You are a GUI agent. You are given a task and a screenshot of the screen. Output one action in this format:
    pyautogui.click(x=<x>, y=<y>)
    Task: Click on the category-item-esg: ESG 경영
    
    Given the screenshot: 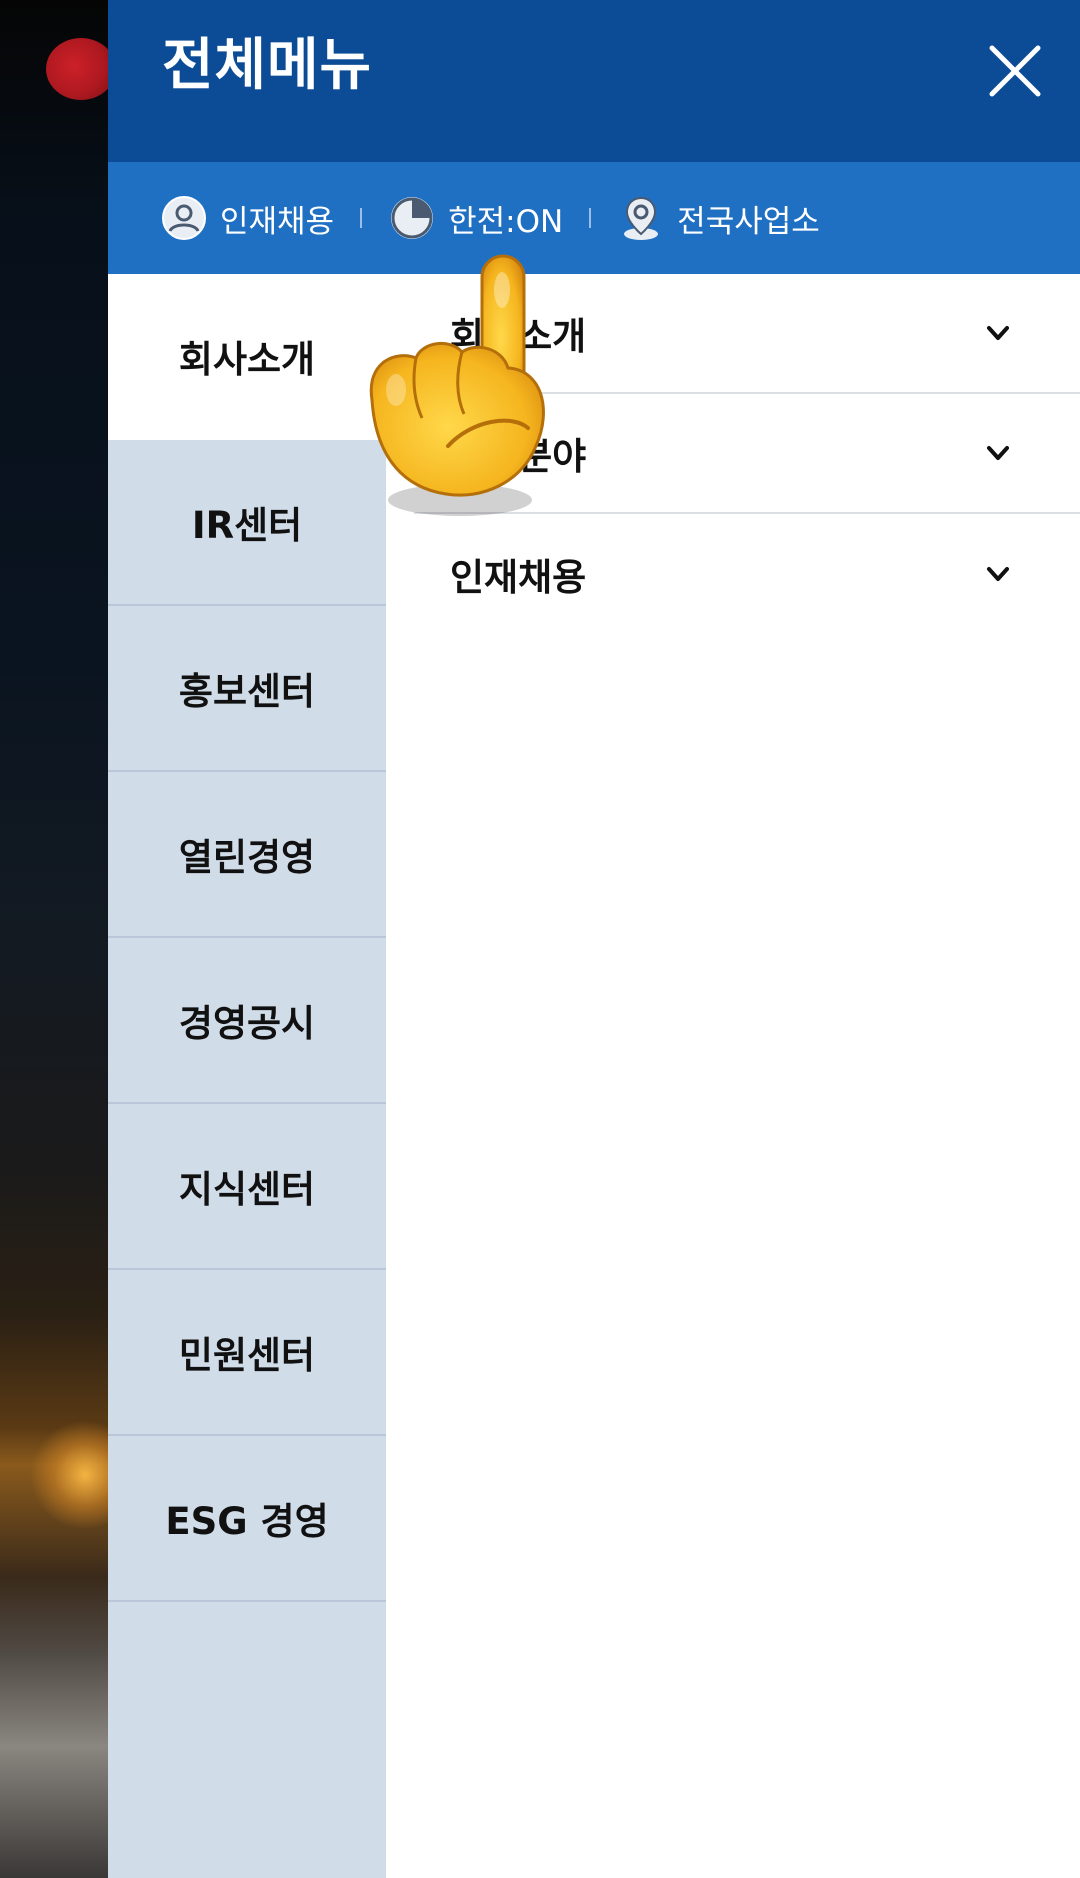 What is the action you would take?
    pyautogui.click(x=247, y=1519)
    